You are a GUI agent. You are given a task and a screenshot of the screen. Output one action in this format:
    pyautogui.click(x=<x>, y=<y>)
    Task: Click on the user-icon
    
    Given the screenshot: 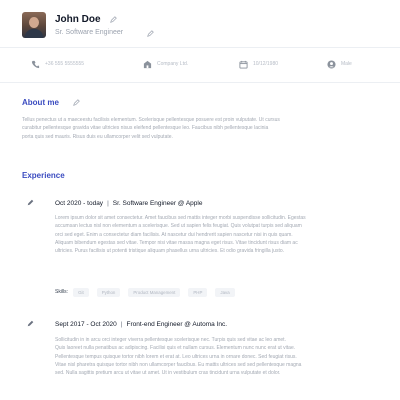 What is the action you would take?
    pyautogui.click(x=331, y=64)
    